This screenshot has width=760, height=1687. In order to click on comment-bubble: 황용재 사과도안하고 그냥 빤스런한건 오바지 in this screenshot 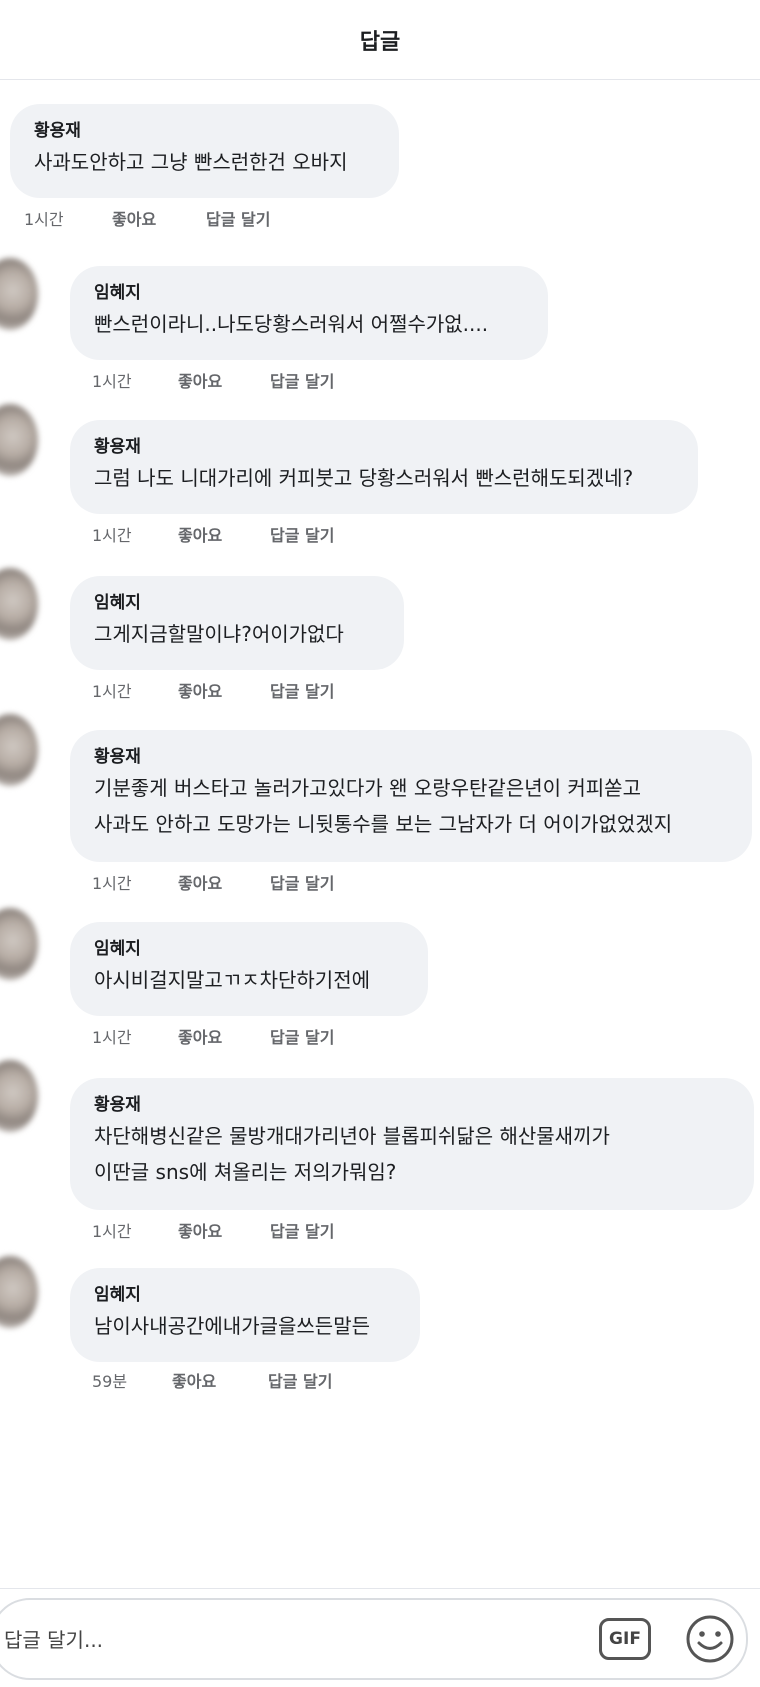, I will do `click(204, 151)`.